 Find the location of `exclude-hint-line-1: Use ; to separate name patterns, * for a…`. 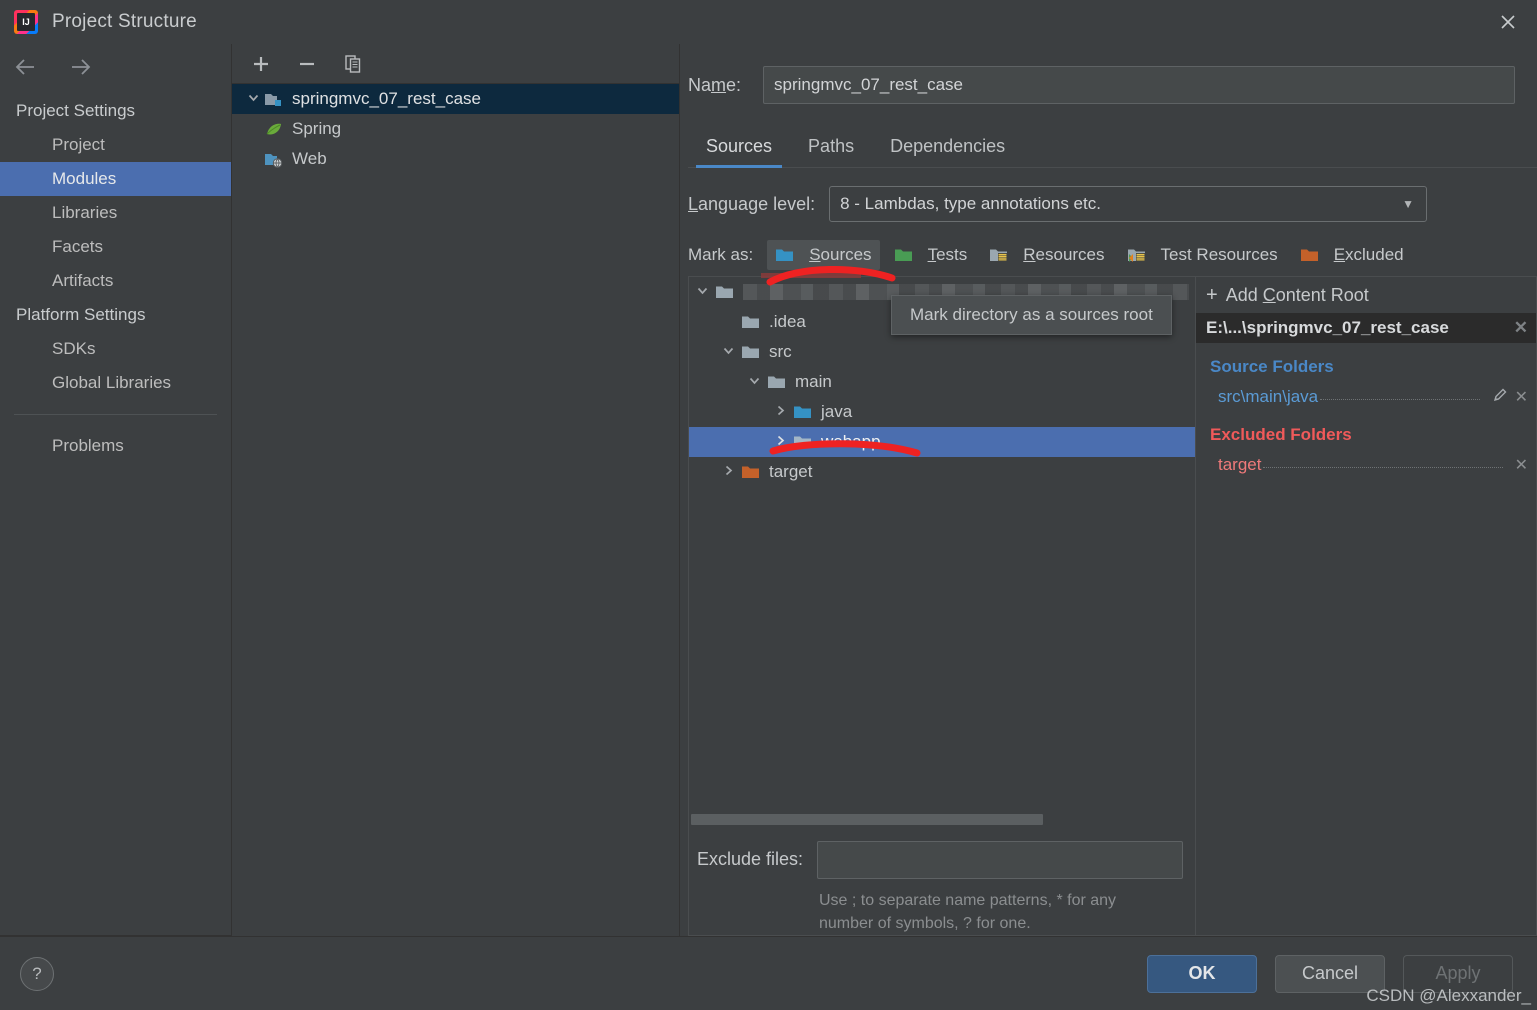

exclude-hint-line-1: Use ; to separate name patterns, * for a… is located at coordinates (968, 900).